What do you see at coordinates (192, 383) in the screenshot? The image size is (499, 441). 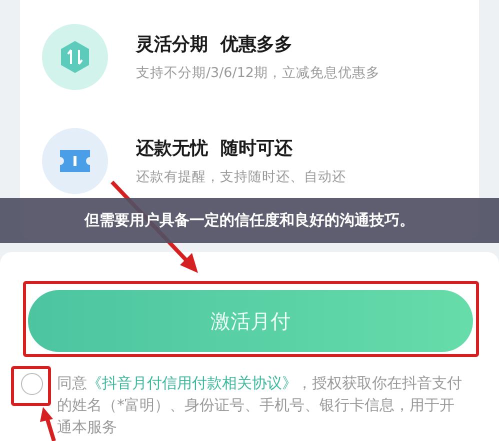 I see `agreement-link: 《抖音月付信用付款相关协议》` at bounding box center [192, 383].